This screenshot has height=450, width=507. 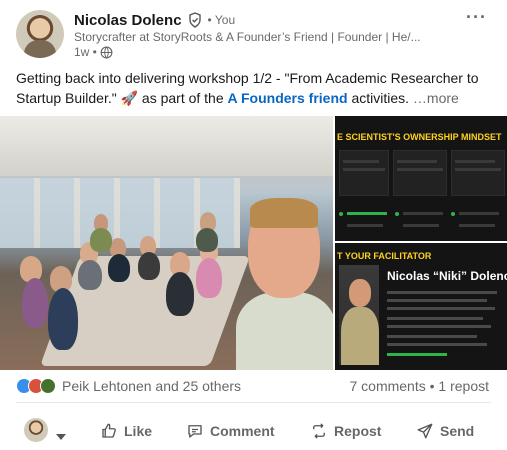 What do you see at coordinates (151, 386) in the screenshot?
I see `reactions-text: Peik Lehtonen and 25 others` at bounding box center [151, 386].